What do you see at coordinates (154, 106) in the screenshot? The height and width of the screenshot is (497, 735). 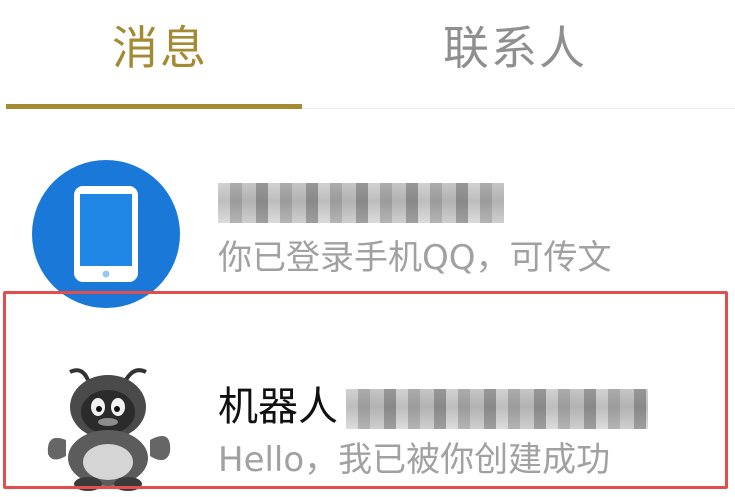 I see `active-tab-indicator` at bounding box center [154, 106].